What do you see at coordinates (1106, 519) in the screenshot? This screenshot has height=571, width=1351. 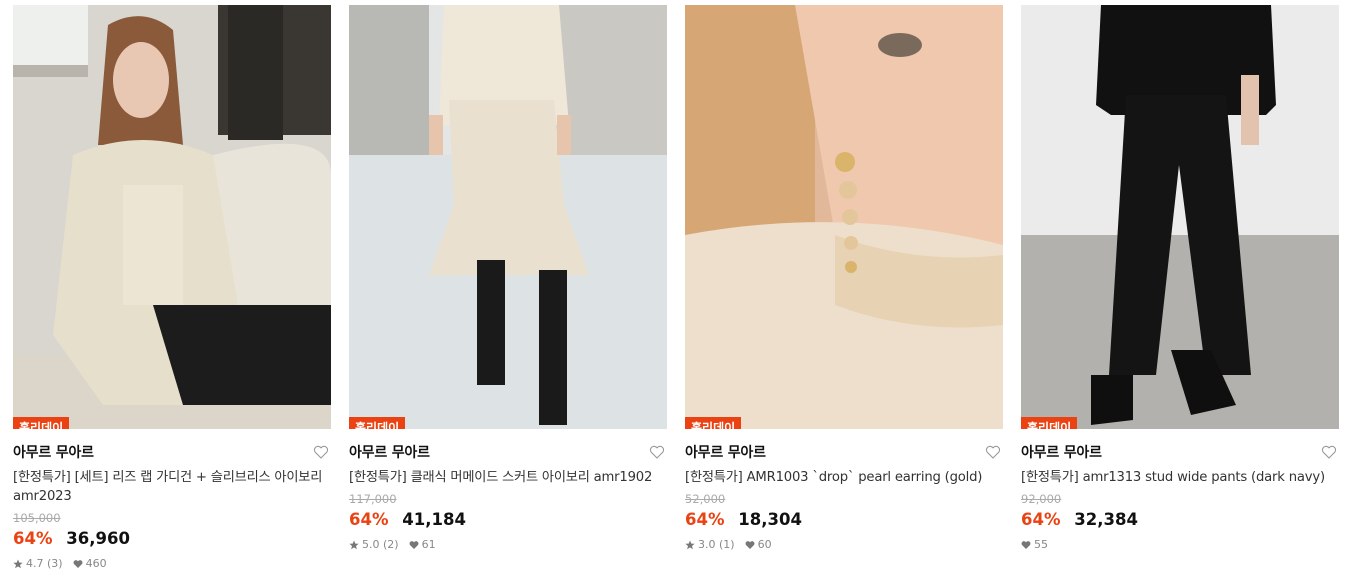 I see `sale-price: 32,384` at bounding box center [1106, 519].